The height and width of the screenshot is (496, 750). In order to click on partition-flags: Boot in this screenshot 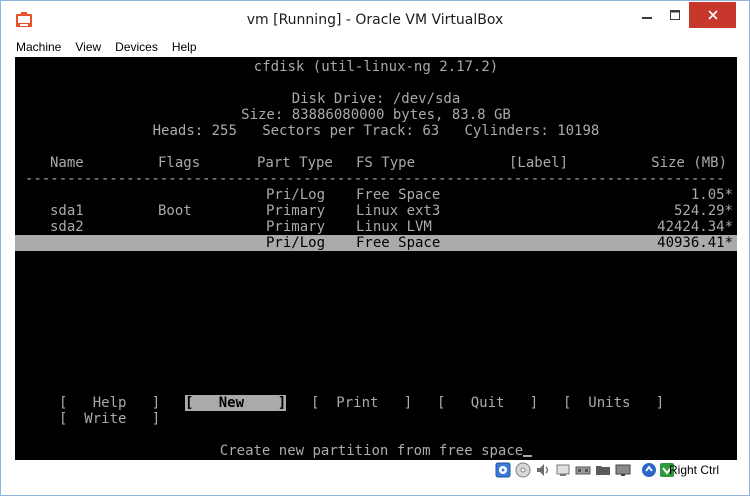, I will do `click(175, 211)`.